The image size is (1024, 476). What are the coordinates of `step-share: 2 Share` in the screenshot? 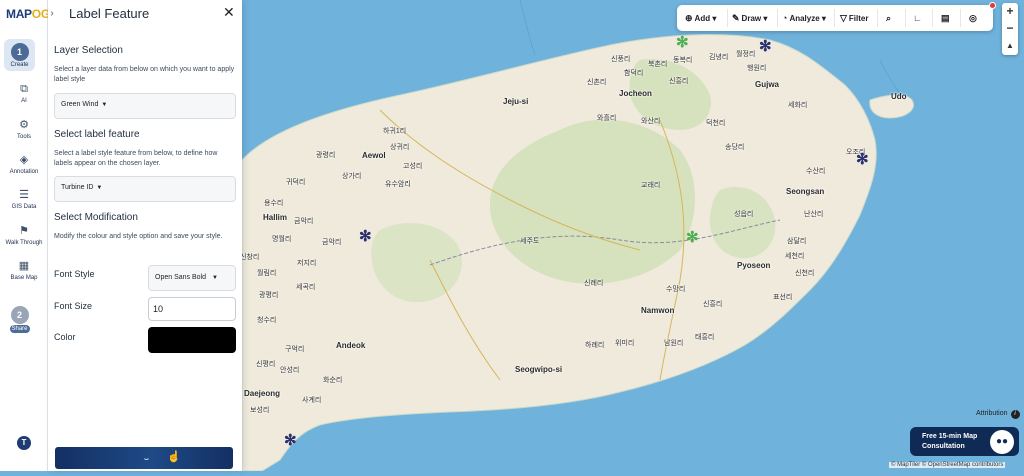 It's located at (19, 317).